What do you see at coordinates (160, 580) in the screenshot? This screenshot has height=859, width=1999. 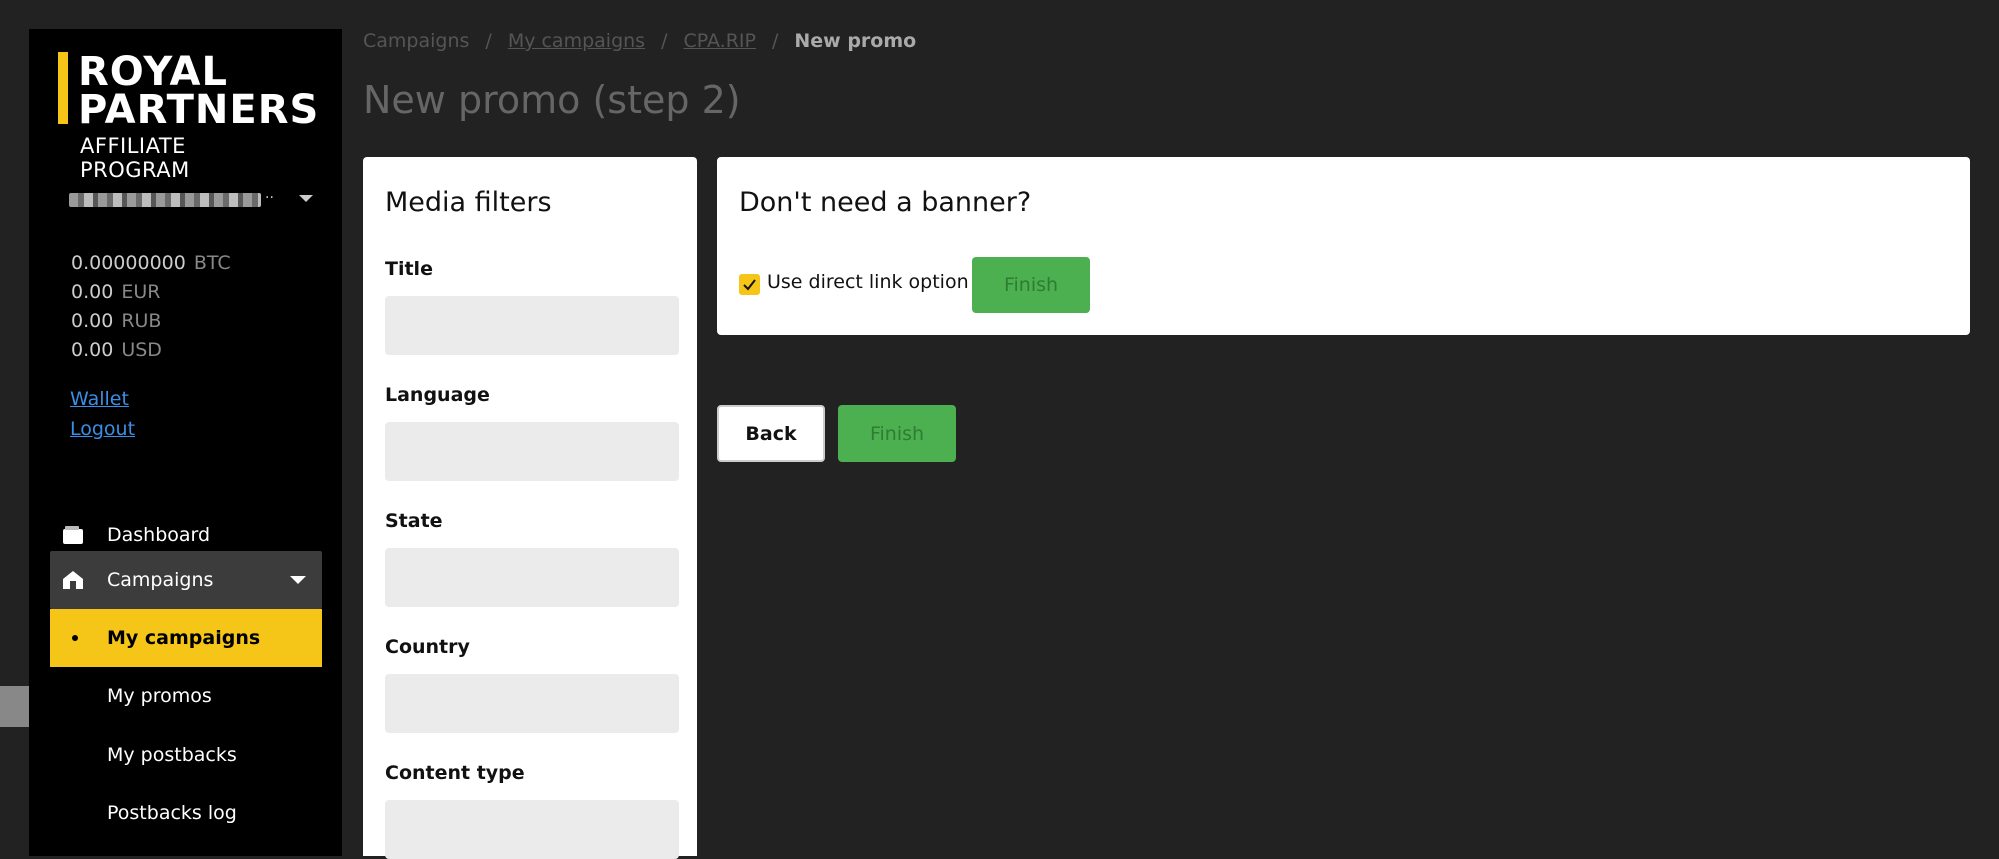 I see `sidebar-item-label: Campaigns` at bounding box center [160, 580].